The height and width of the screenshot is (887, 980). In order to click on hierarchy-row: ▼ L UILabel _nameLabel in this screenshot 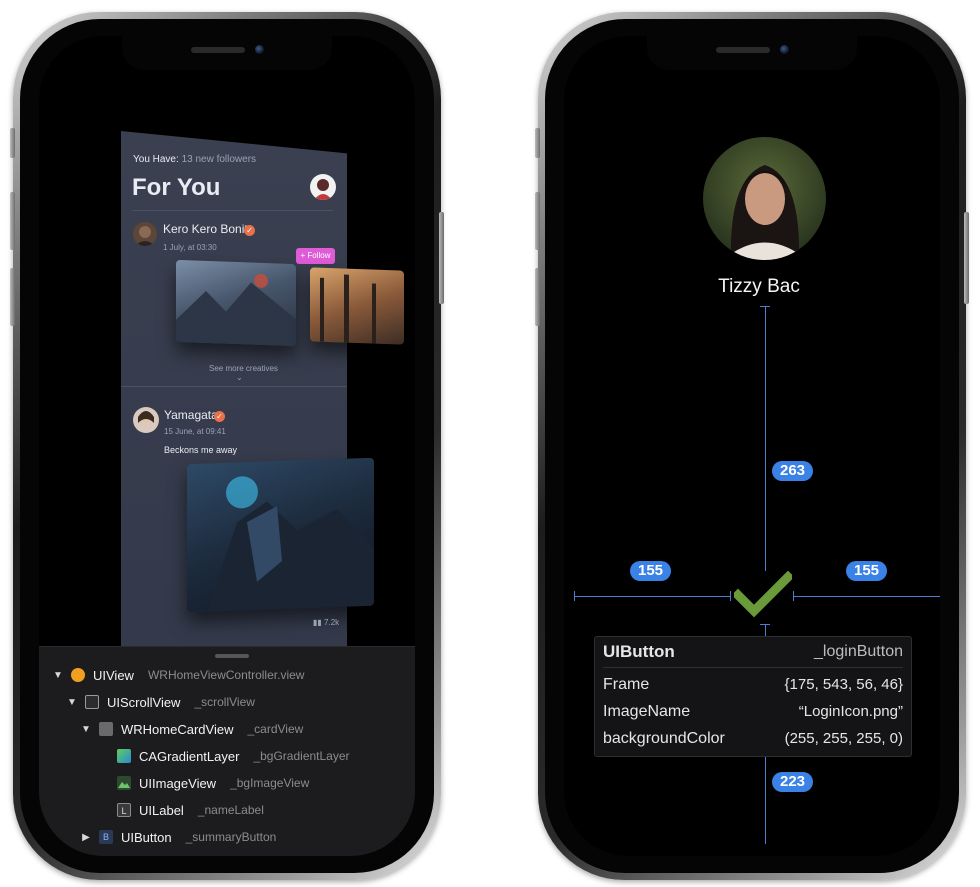, I will do `click(181, 810)`.